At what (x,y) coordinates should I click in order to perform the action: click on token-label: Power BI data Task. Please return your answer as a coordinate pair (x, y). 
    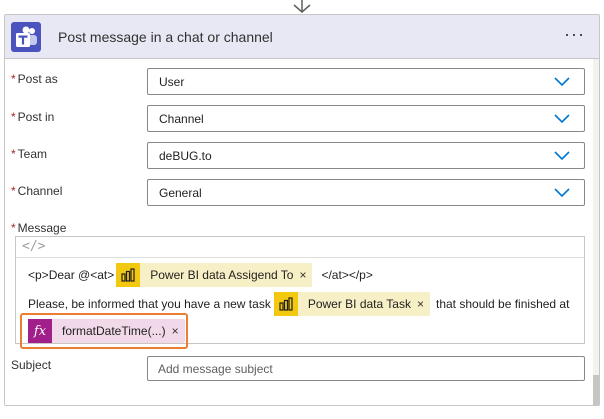
    Looking at the image, I should click on (359, 304).